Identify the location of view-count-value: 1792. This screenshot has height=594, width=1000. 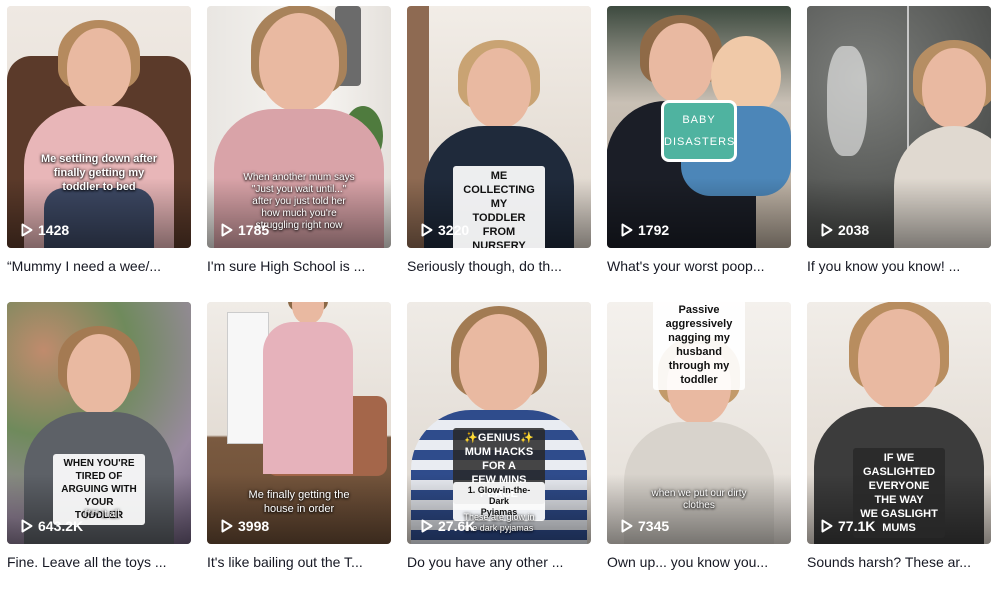
(654, 230).